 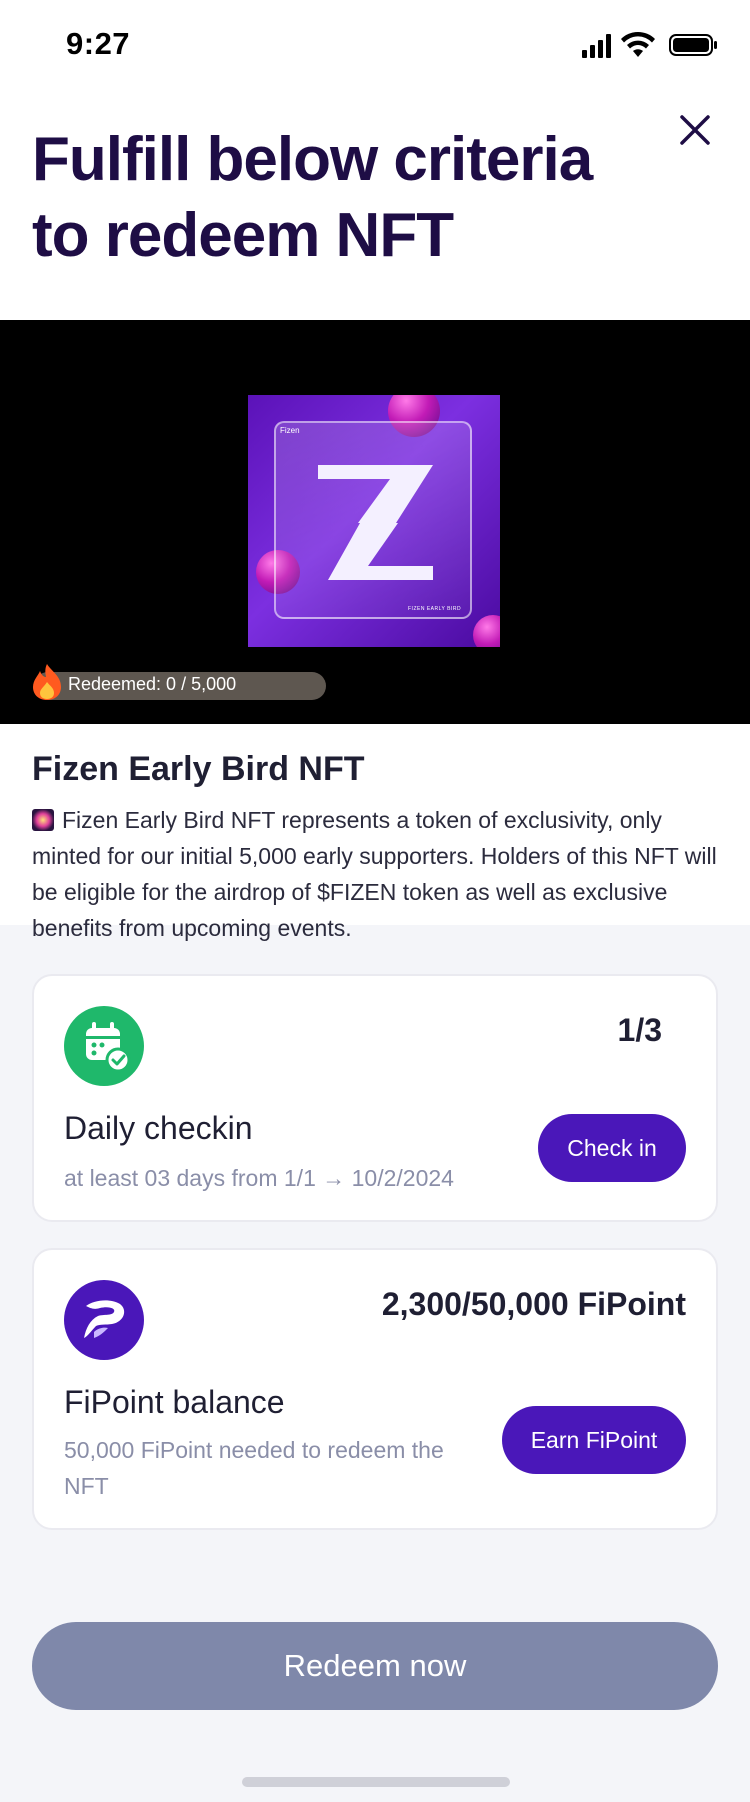 I want to click on fipoint-subtitle: 50,000 FiPoint needed to redeem the NFT, so click(x=254, y=1468).